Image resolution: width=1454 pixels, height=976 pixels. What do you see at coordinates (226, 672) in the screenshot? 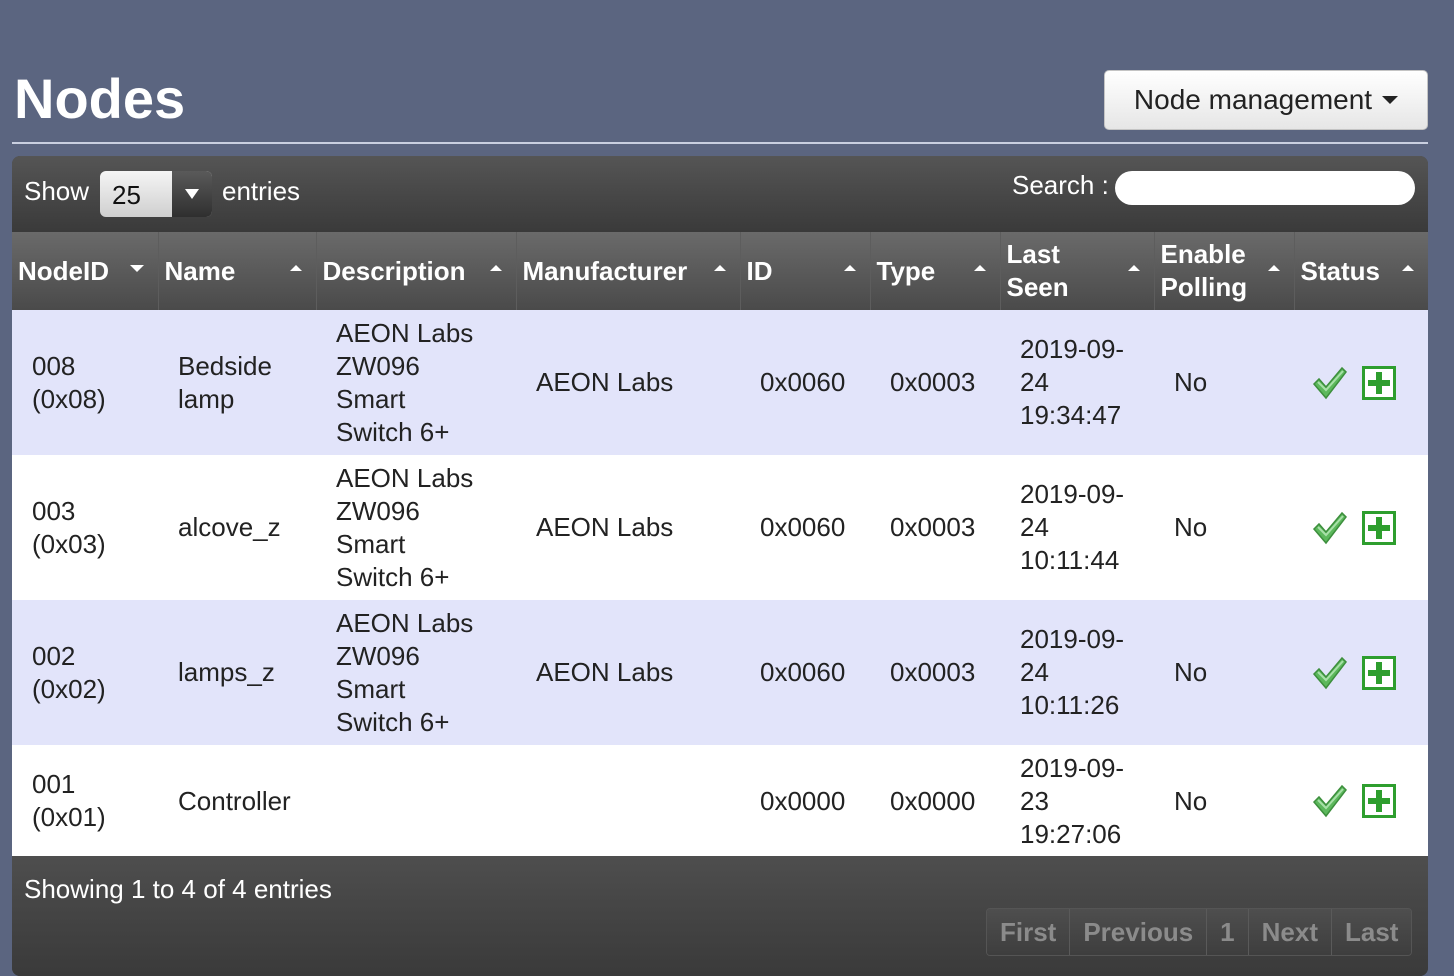
I see `cell-text: lamps_z` at bounding box center [226, 672].